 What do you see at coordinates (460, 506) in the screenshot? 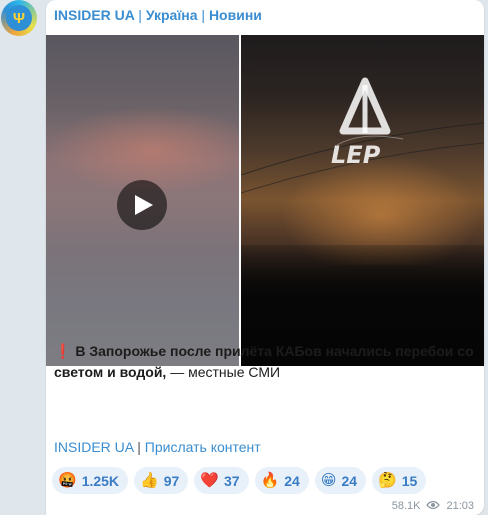
I see `message-time: 21:03` at bounding box center [460, 506].